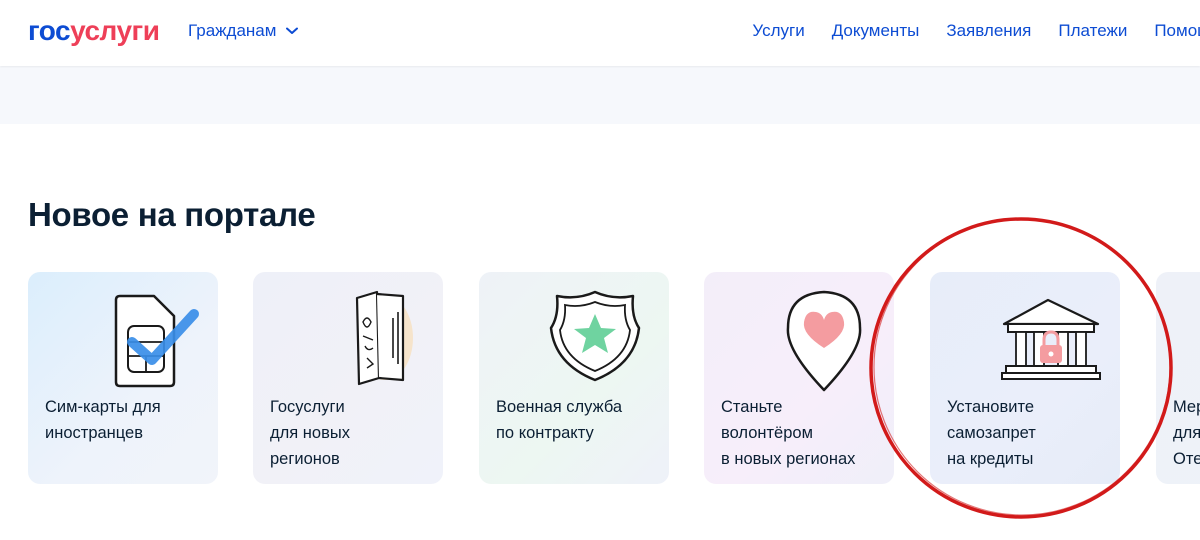 The height and width of the screenshot is (540, 1200). I want to click on card-sim-foreigners: Сим-карты для иностранцев, so click(123, 378).